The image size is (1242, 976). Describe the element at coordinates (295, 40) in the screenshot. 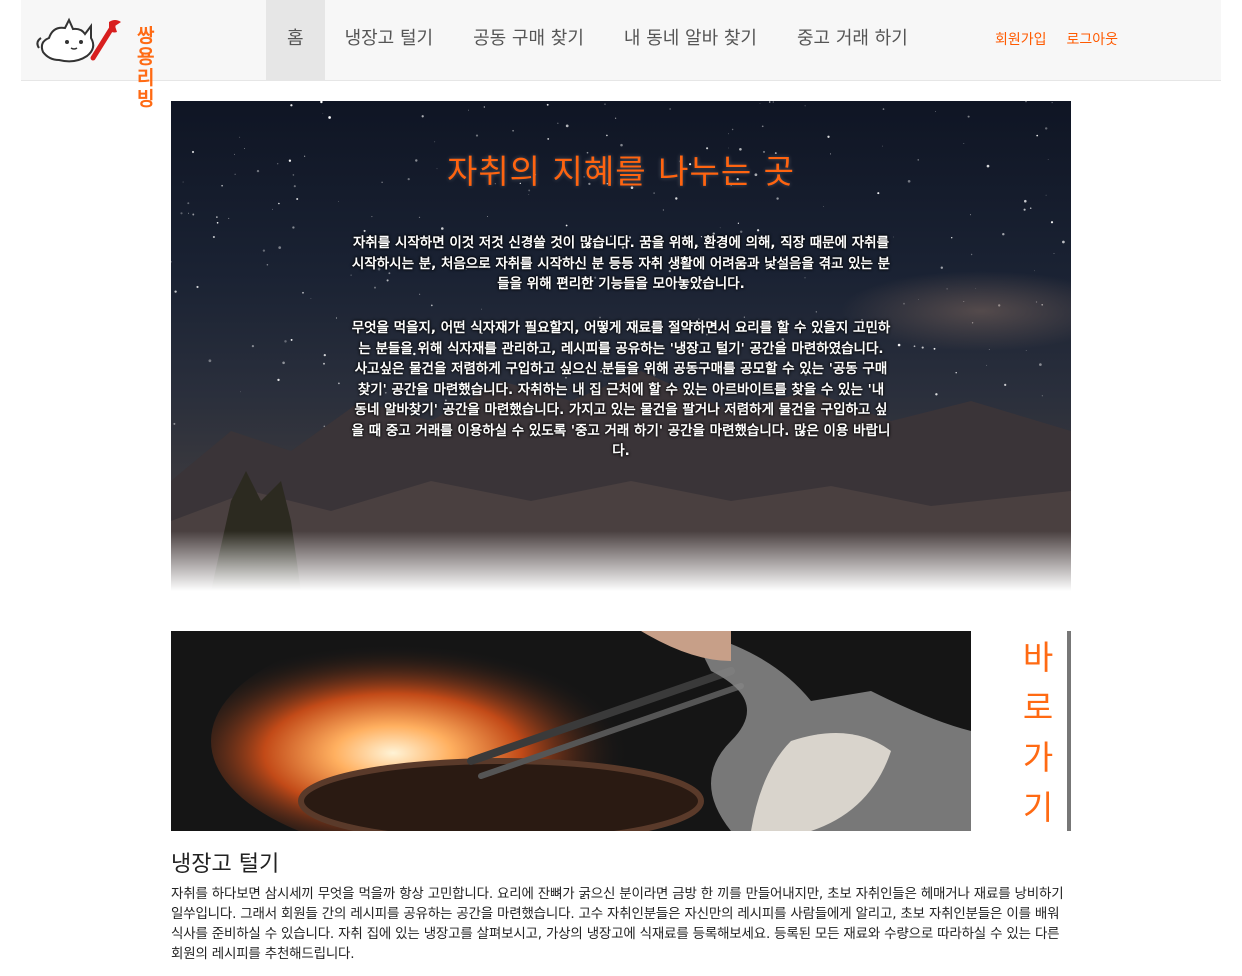

I see `nav-item-home: 홈` at that location.